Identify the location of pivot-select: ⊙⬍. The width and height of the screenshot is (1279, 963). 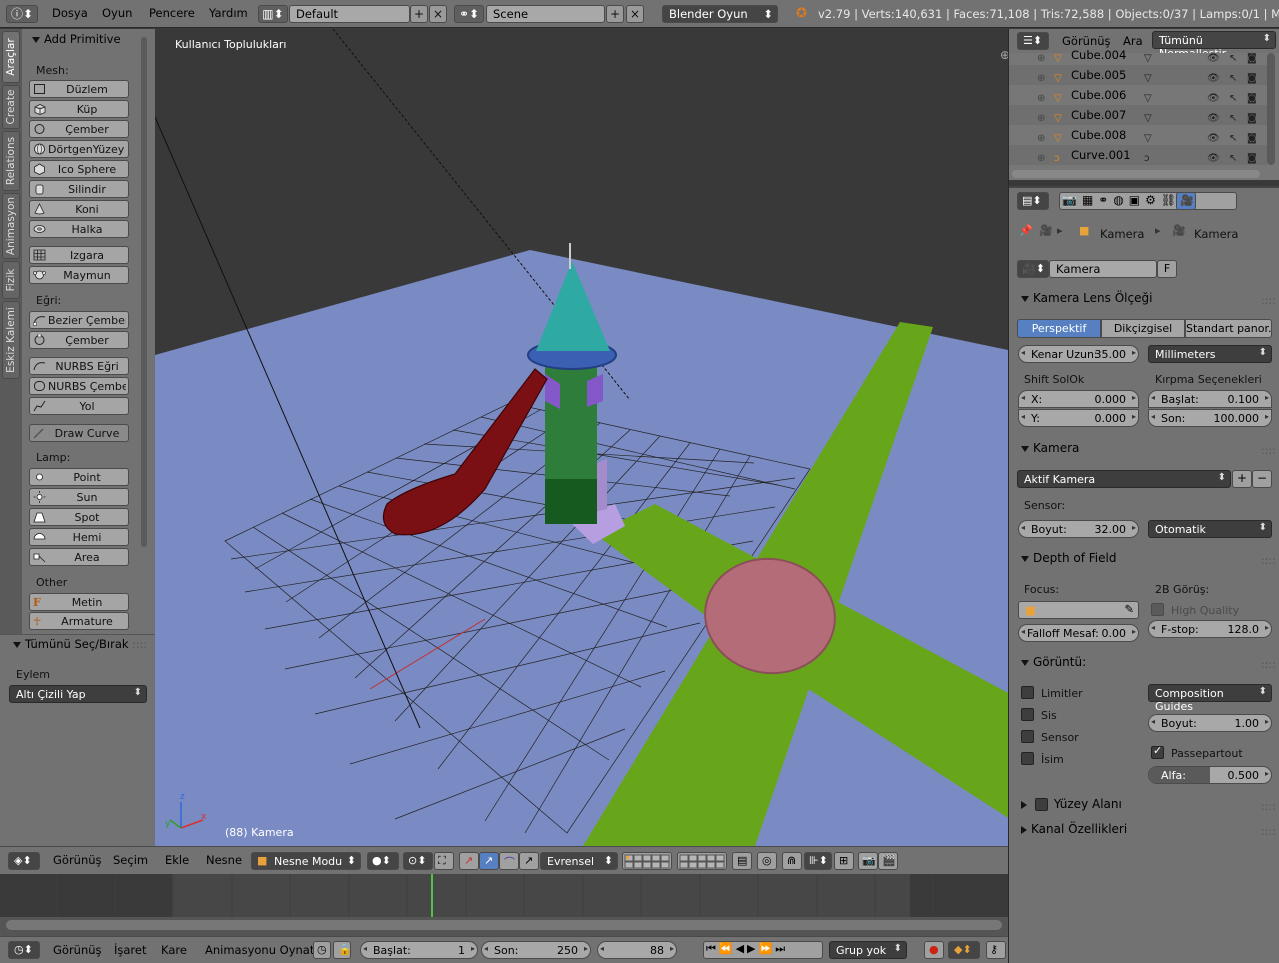
(418, 861).